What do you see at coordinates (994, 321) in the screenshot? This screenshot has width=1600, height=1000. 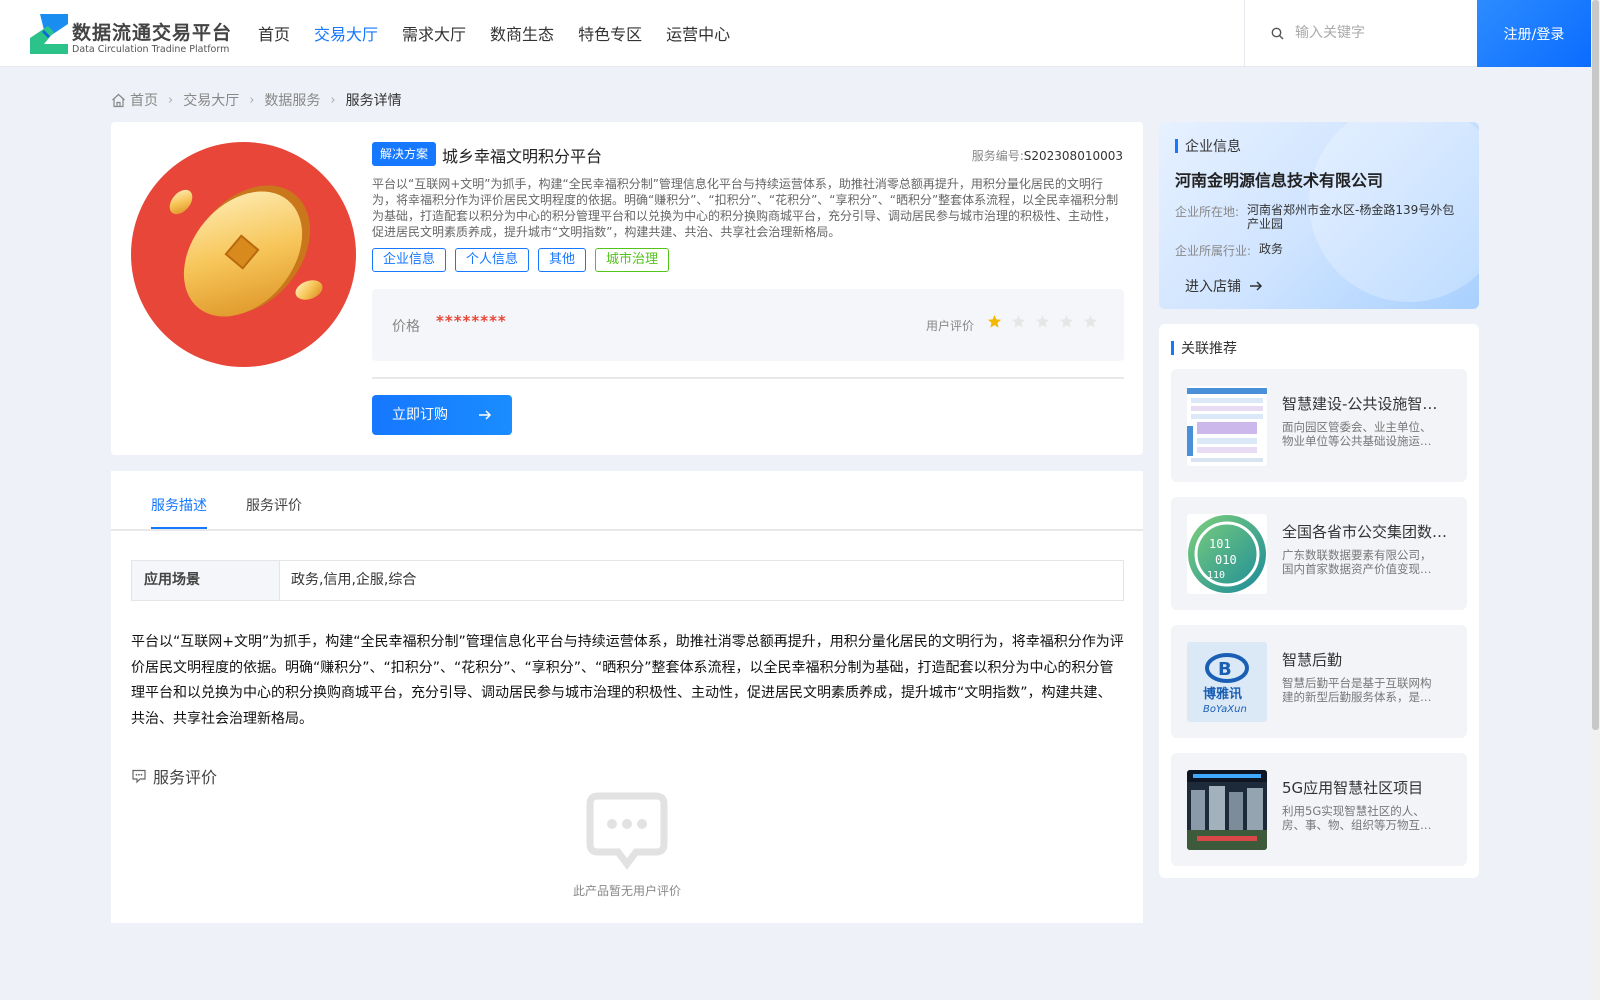 I see `star-filled-icon` at bounding box center [994, 321].